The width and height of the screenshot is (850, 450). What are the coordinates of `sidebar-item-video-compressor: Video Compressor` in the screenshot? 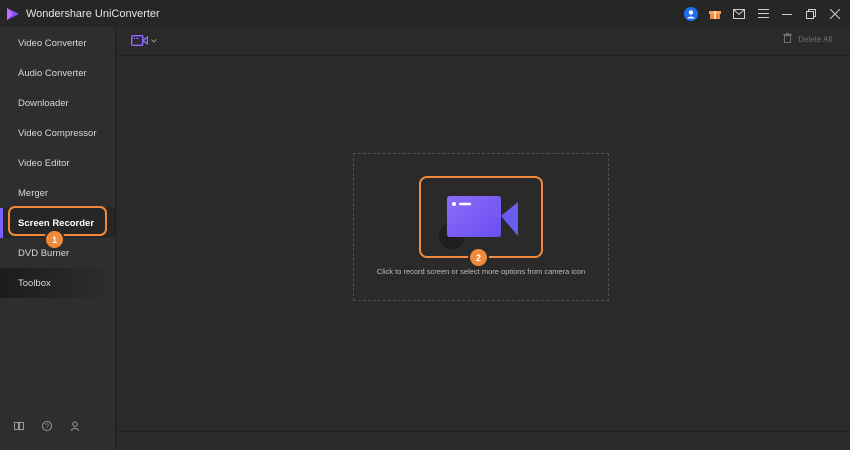 It's located at (57, 133).